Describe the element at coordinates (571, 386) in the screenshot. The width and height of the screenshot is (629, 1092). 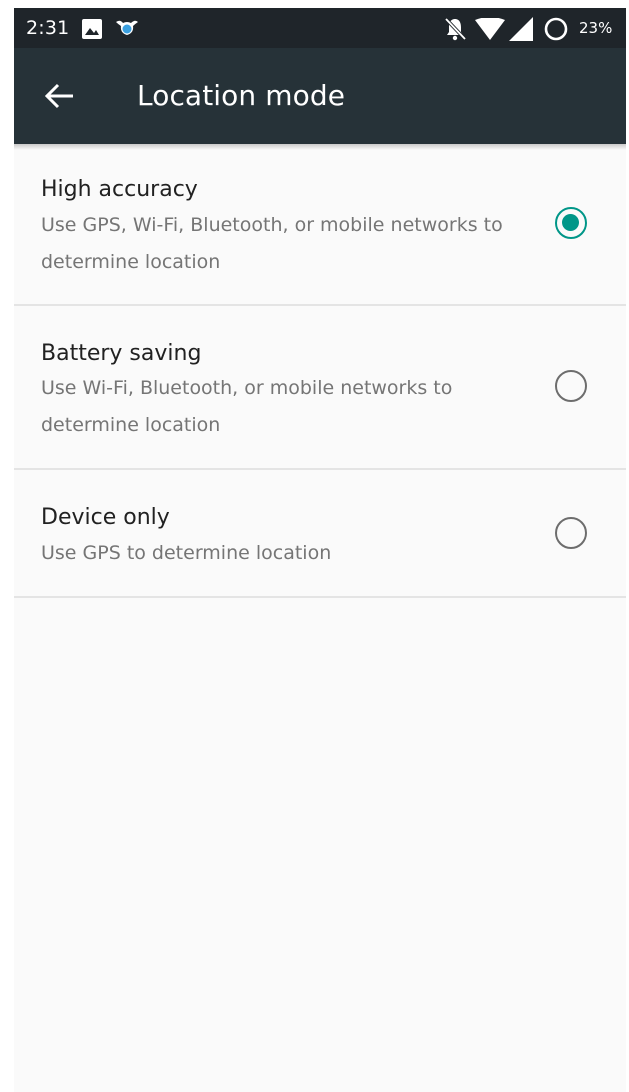
I see `radio-battery-saving` at that location.